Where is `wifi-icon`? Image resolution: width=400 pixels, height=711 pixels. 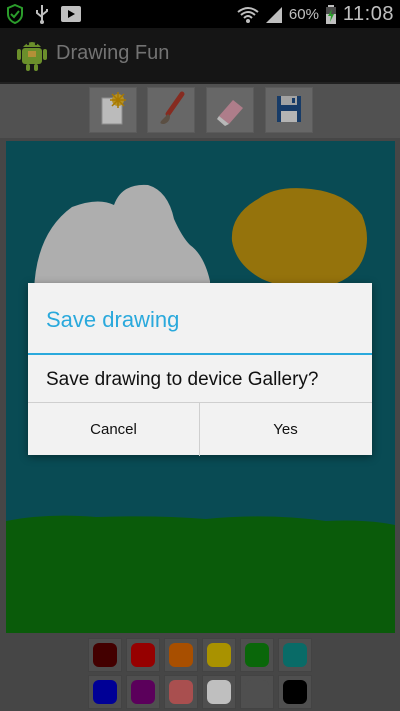
wifi-icon is located at coordinates (248, 14).